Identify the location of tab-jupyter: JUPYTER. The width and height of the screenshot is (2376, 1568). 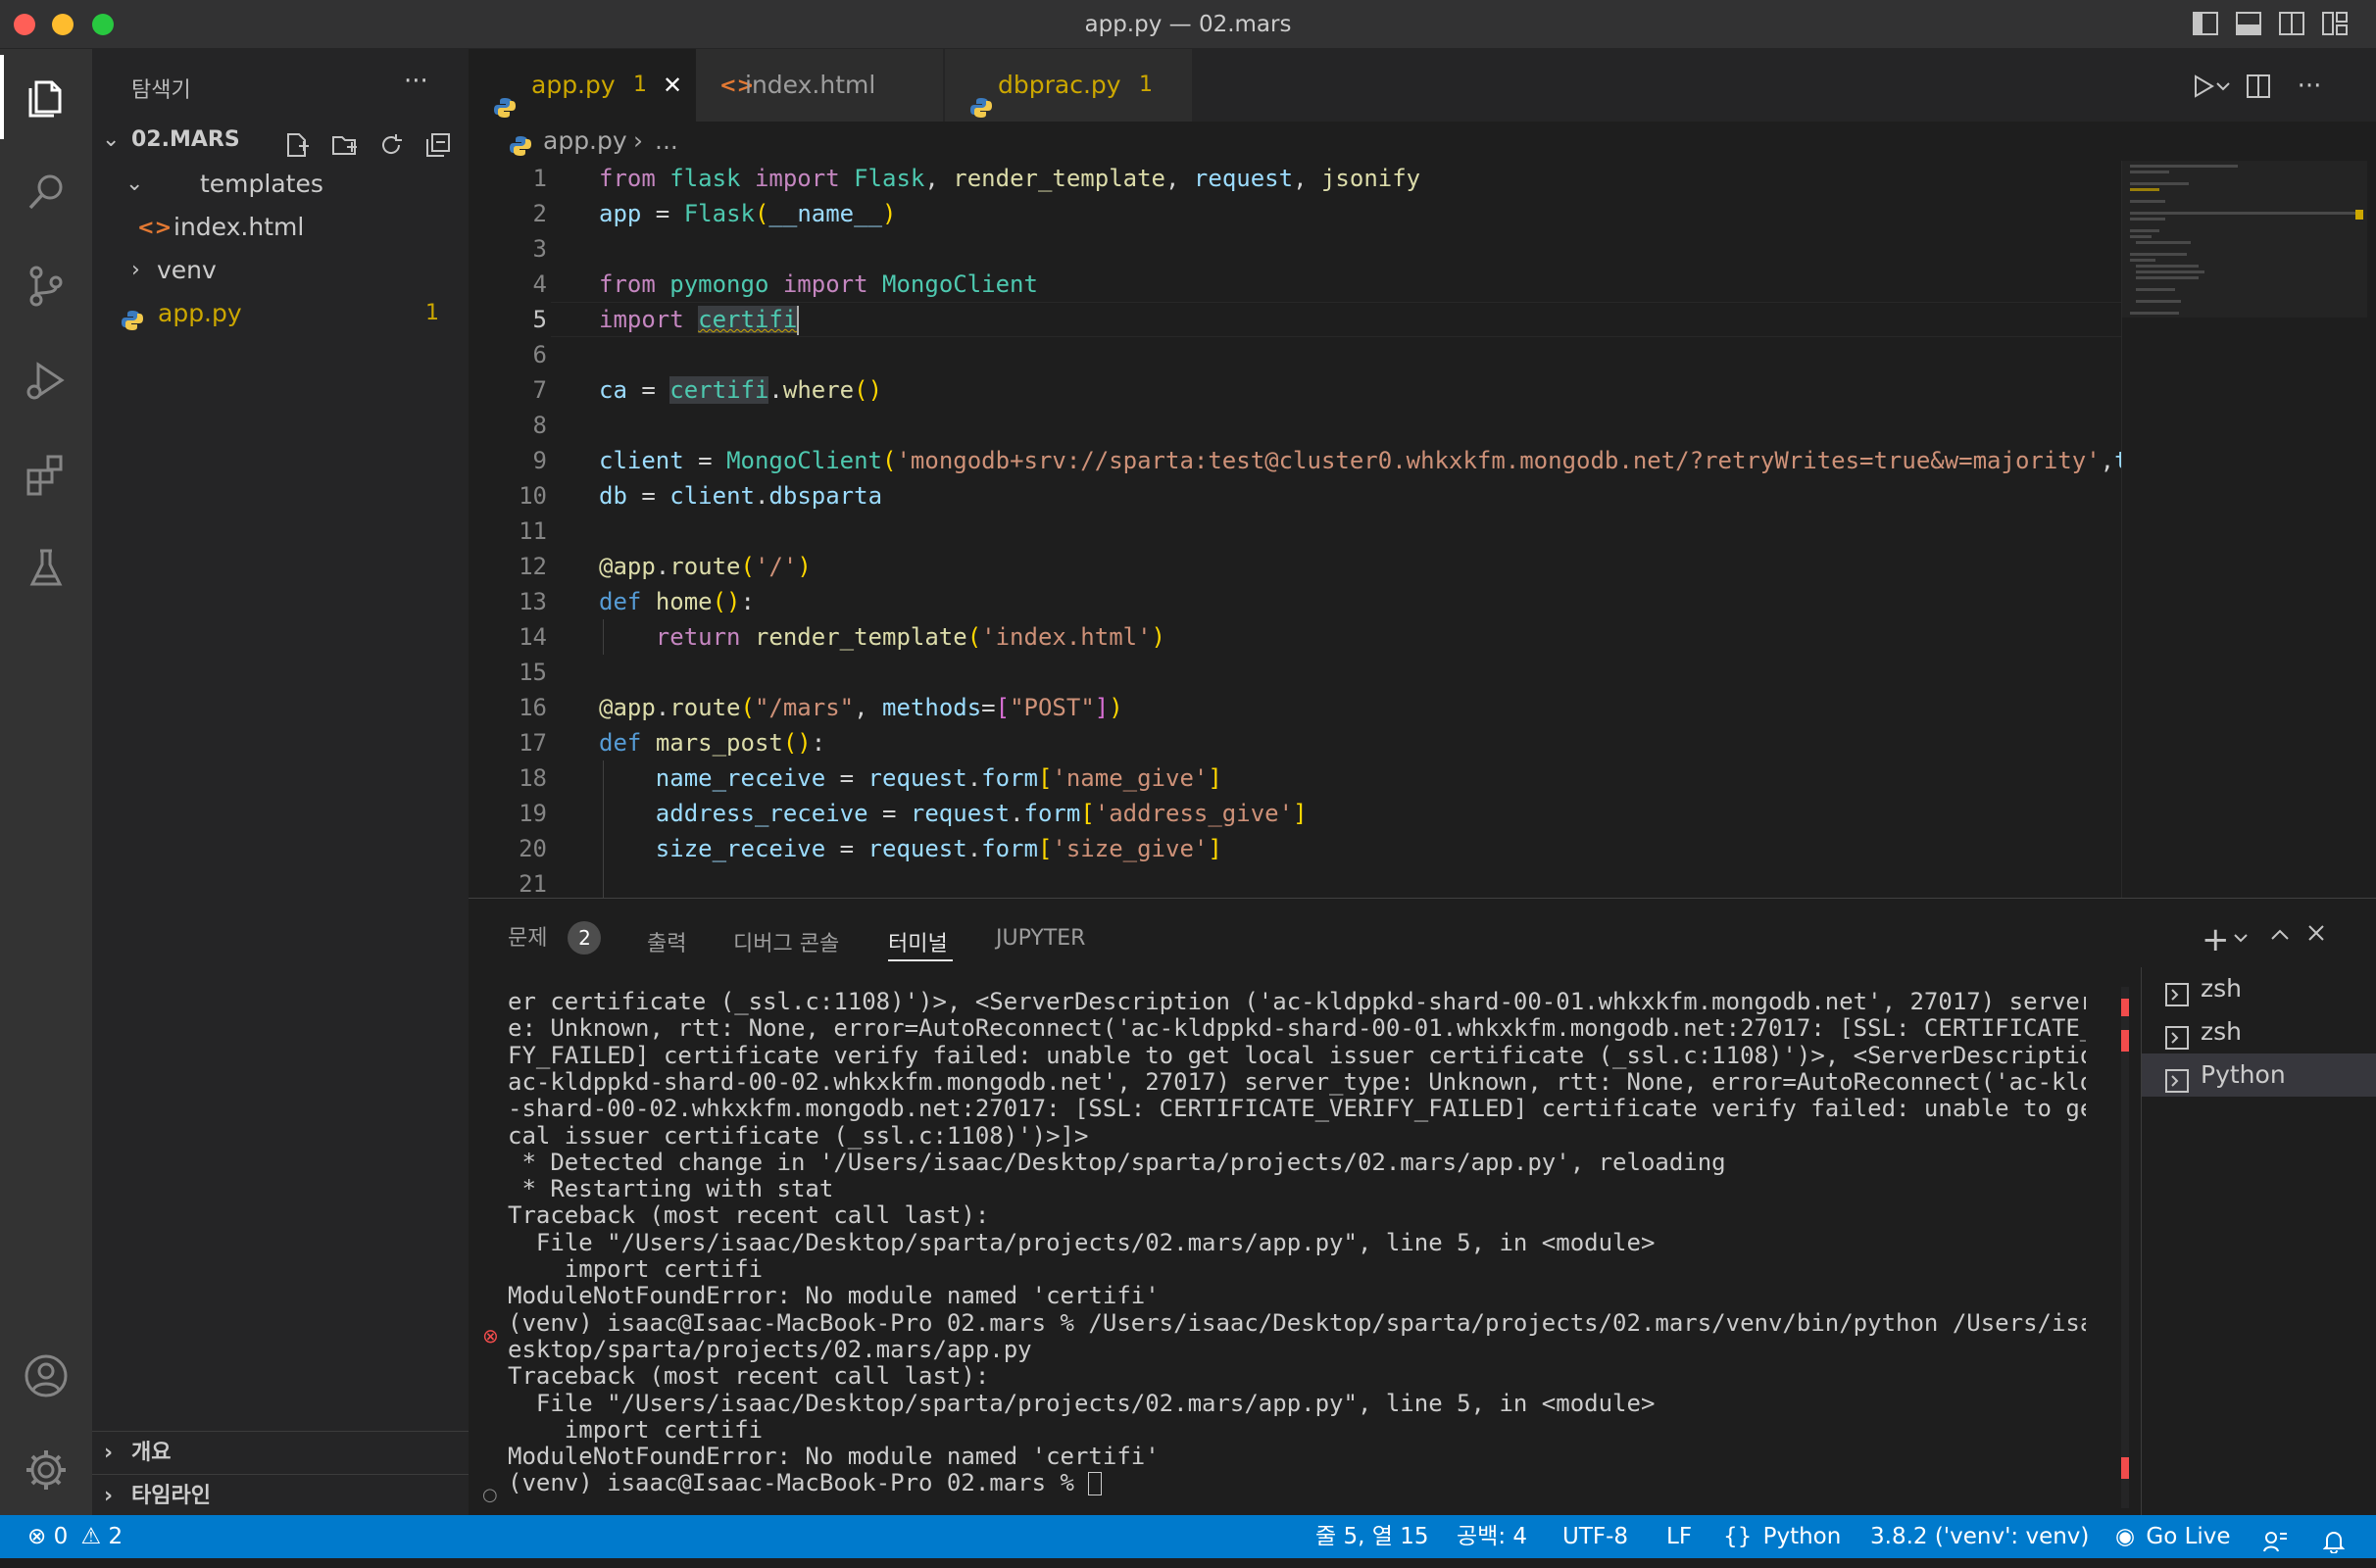
(1040, 938).